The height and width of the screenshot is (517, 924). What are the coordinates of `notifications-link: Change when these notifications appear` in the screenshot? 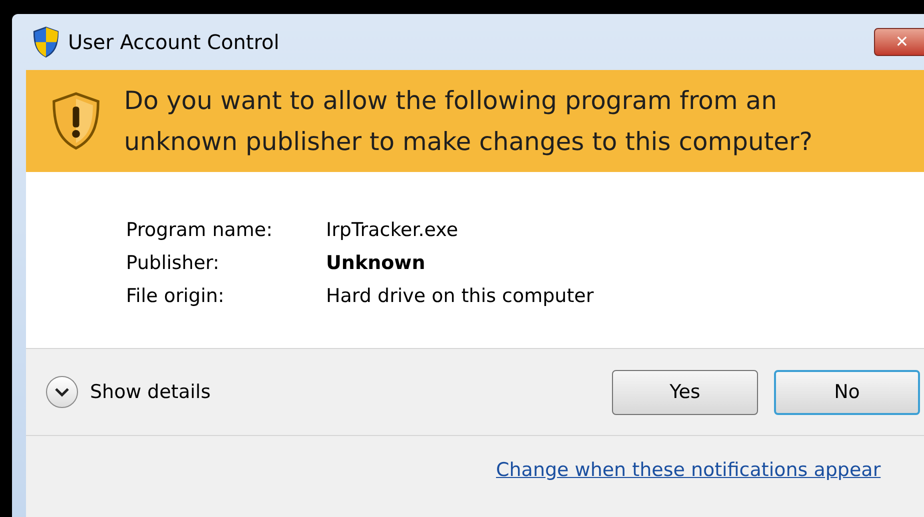 It's located at (688, 470).